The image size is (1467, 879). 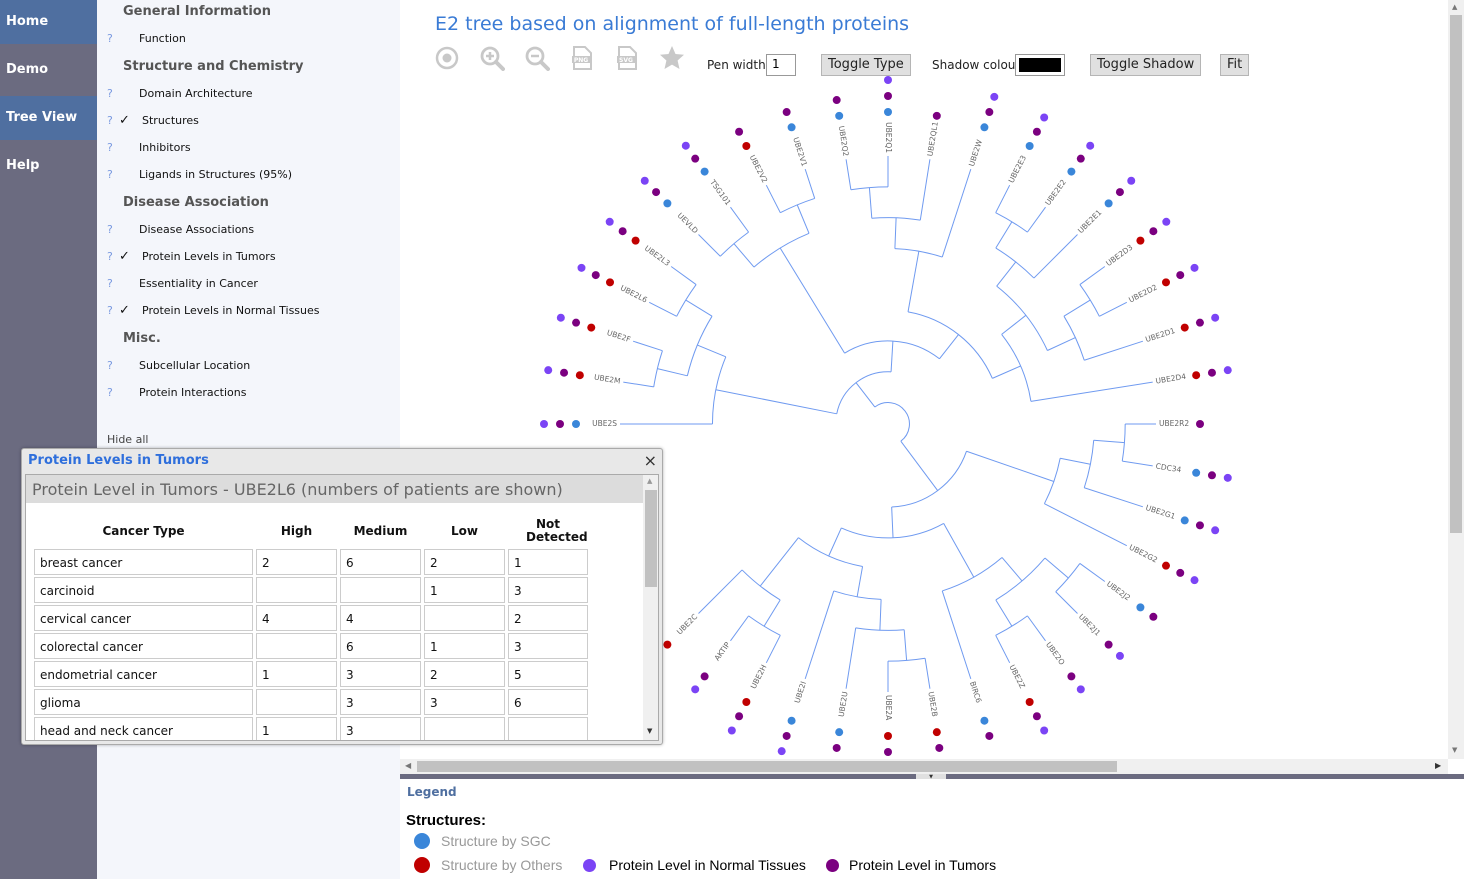 I want to click on scroll-up-arrow-icon: ▲, so click(x=1454, y=7).